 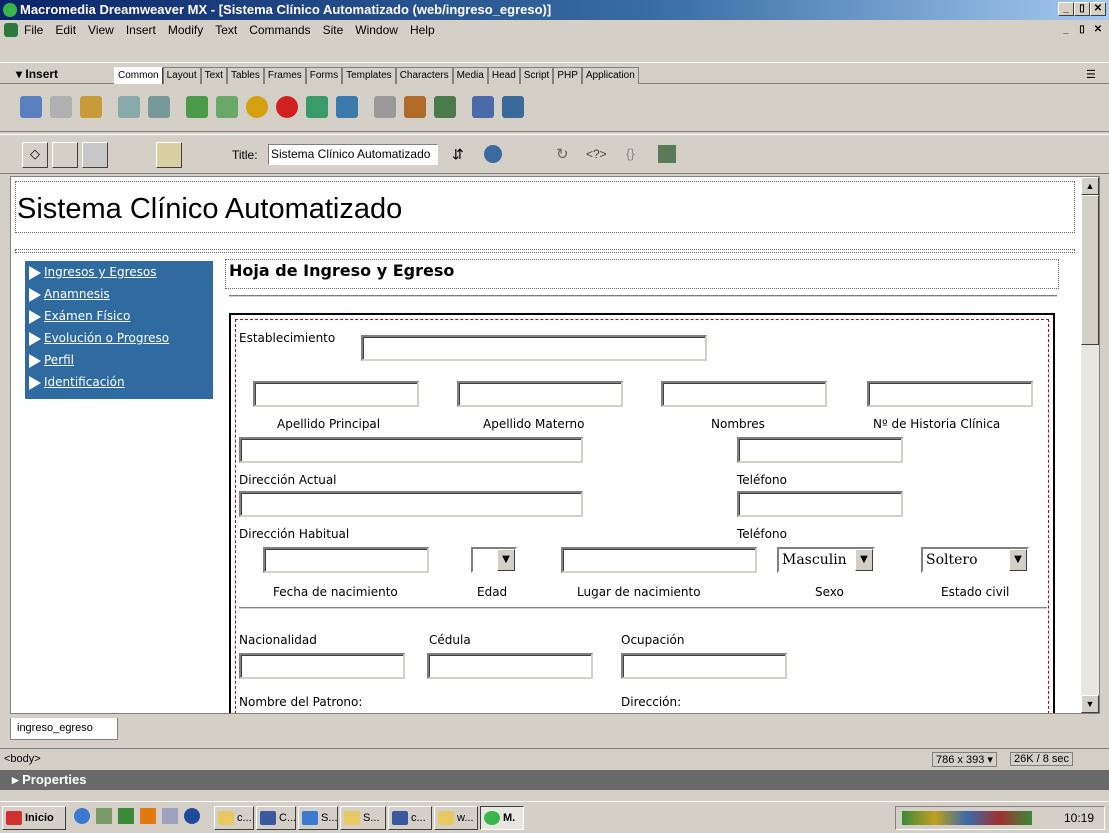 What do you see at coordinates (138, 75) in the screenshot?
I see `tab-common: Common` at bounding box center [138, 75].